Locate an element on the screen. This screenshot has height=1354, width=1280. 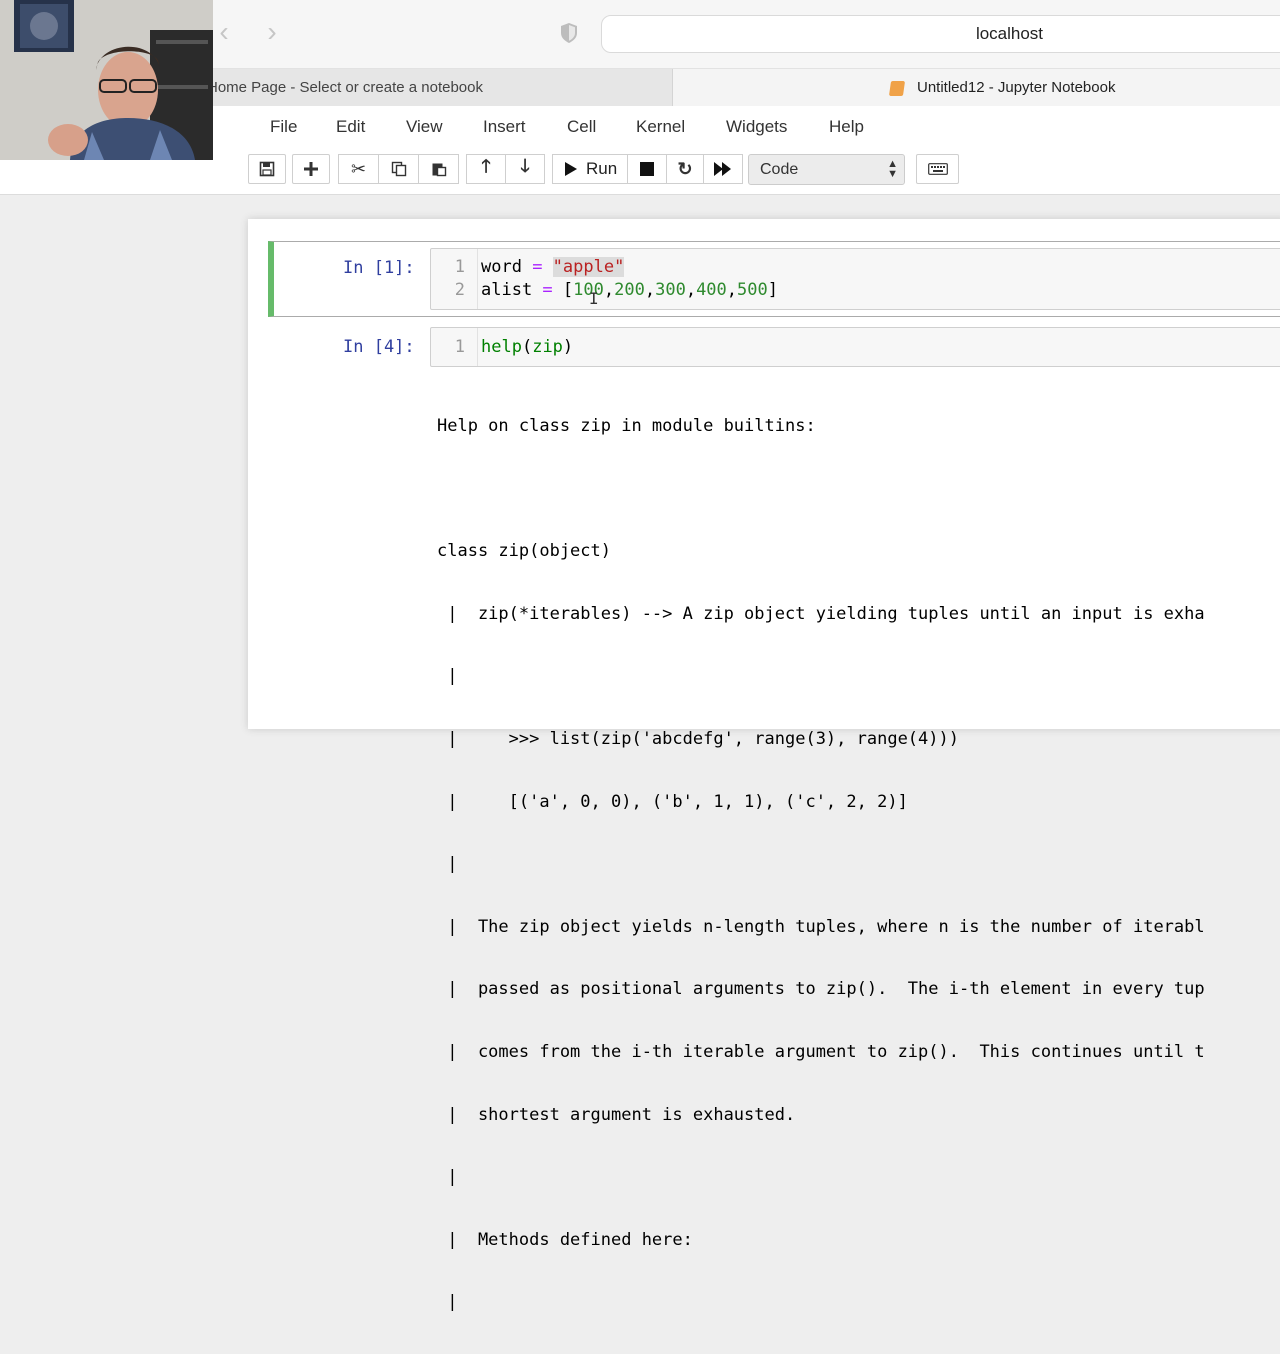
stop-icon is located at coordinates (647, 169).